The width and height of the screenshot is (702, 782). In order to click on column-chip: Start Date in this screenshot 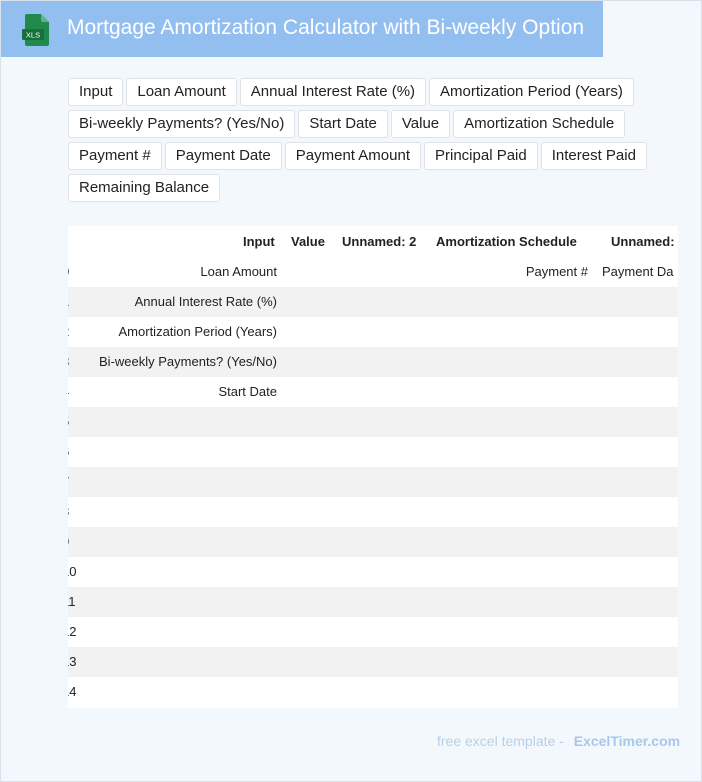, I will do `click(343, 124)`.